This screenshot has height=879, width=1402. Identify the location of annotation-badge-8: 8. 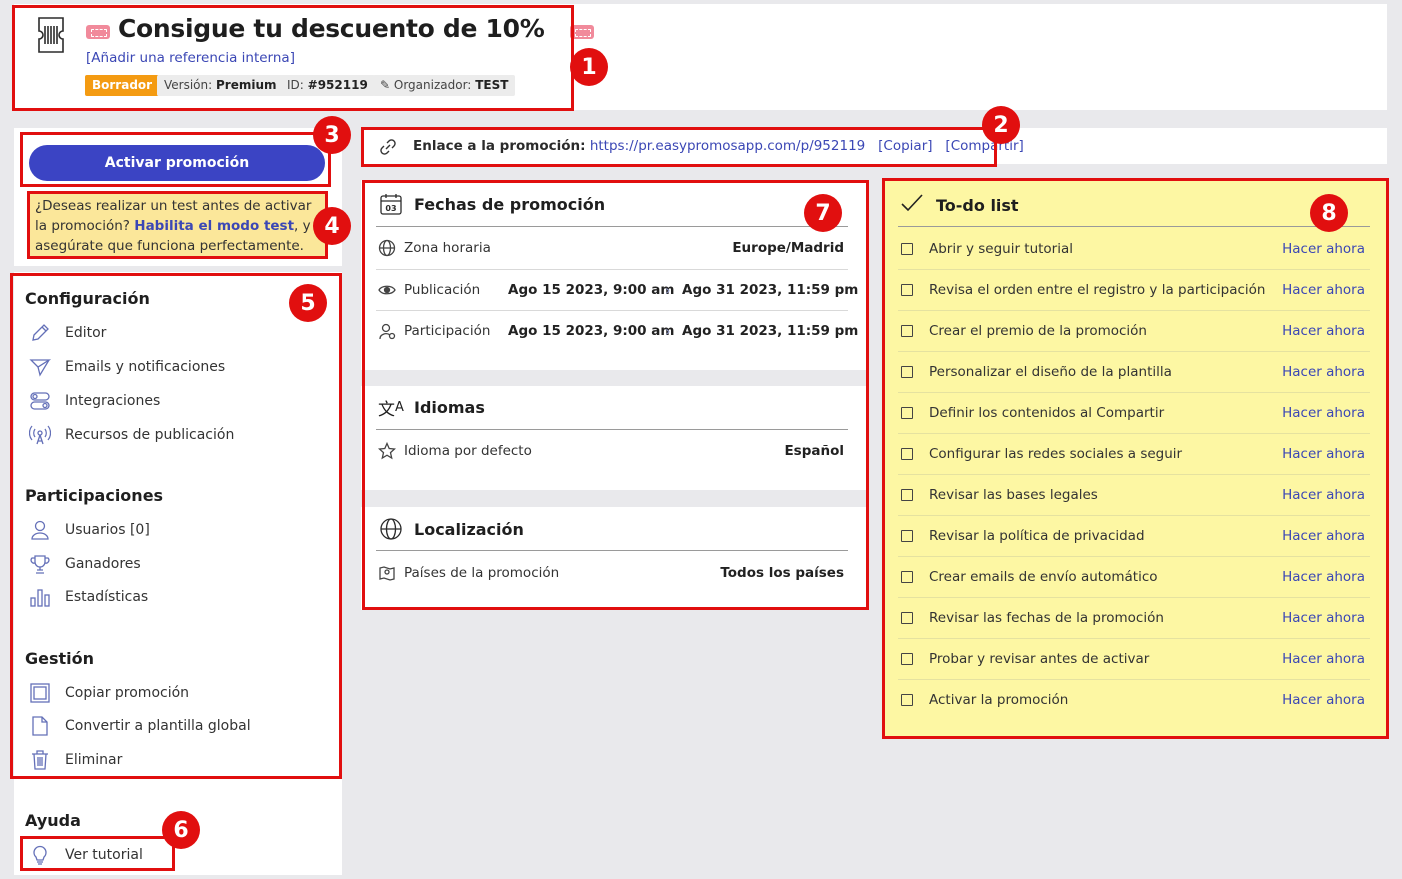
(1329, 213).